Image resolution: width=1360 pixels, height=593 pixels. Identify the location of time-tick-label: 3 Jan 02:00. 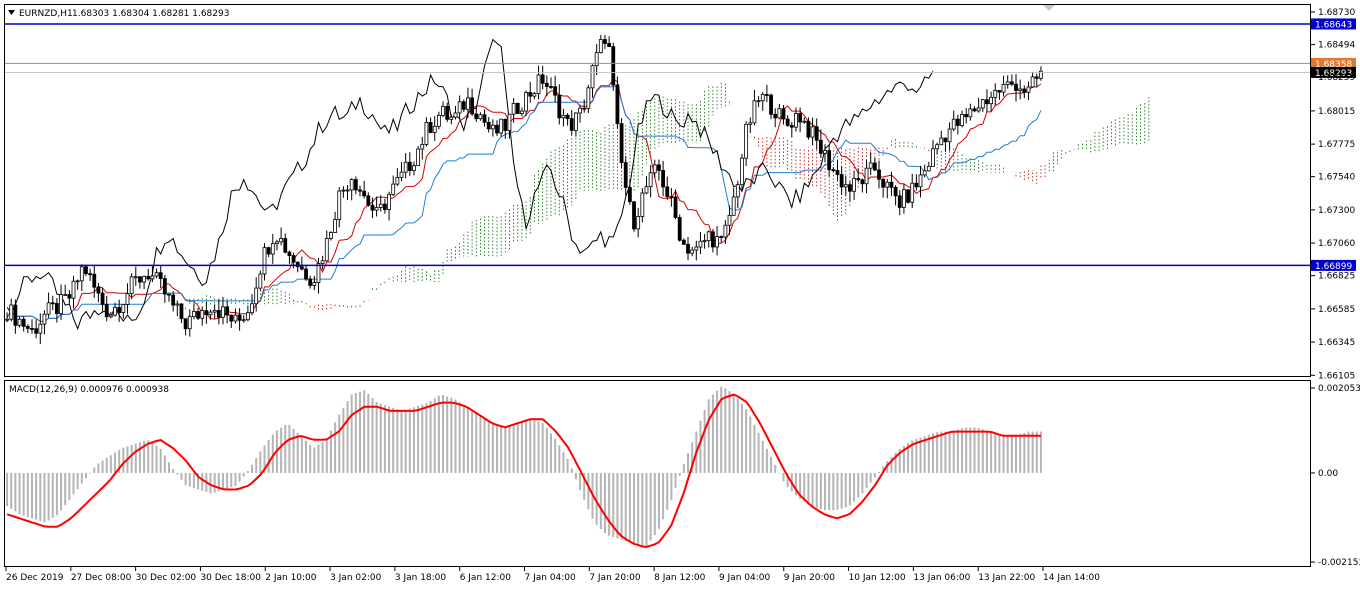
(356, 578).